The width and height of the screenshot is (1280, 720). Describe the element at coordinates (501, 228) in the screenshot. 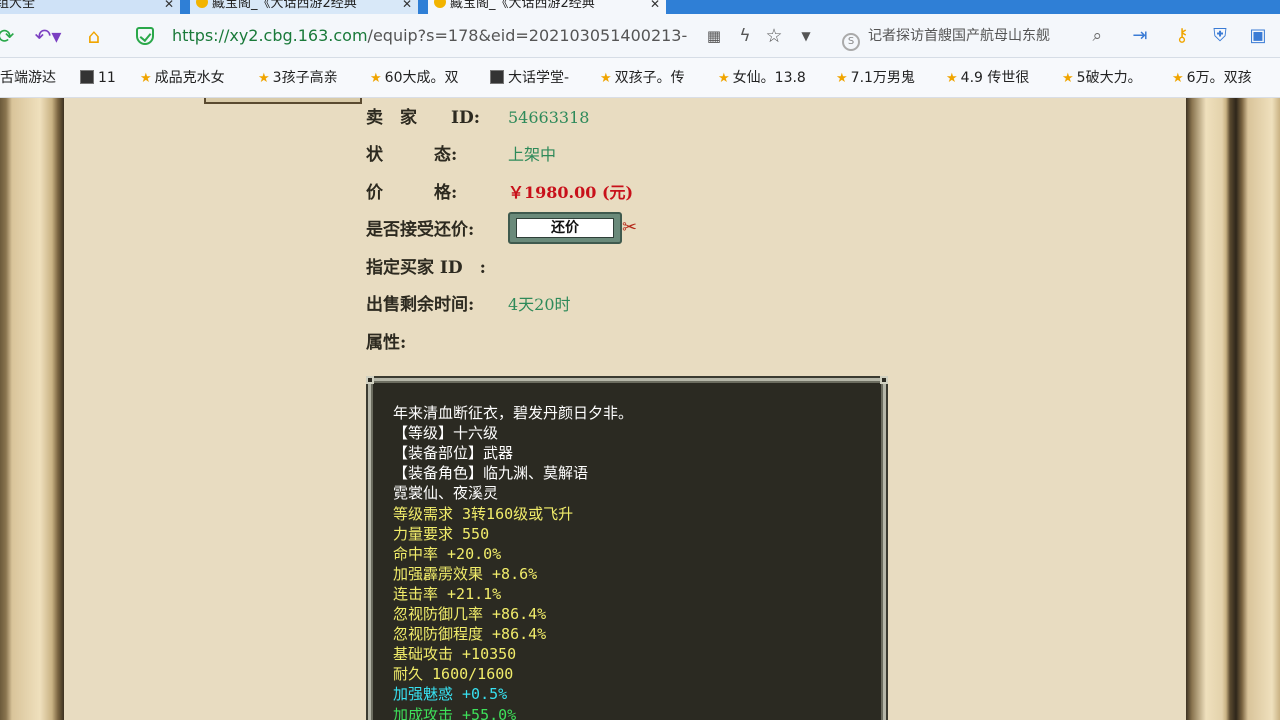

I see `offer-row: 是否接受还价: 还价 ✂` at that location.